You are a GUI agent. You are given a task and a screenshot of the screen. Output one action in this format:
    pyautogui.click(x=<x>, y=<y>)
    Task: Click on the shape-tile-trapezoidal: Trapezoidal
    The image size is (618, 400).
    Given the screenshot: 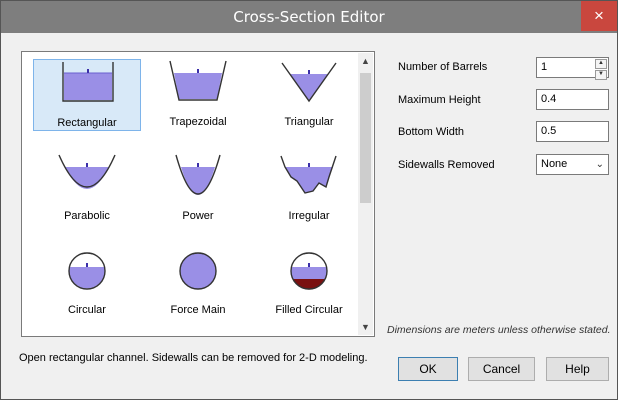 What is the action you would take?
    pyautogui.click(x=198, y=95)
    